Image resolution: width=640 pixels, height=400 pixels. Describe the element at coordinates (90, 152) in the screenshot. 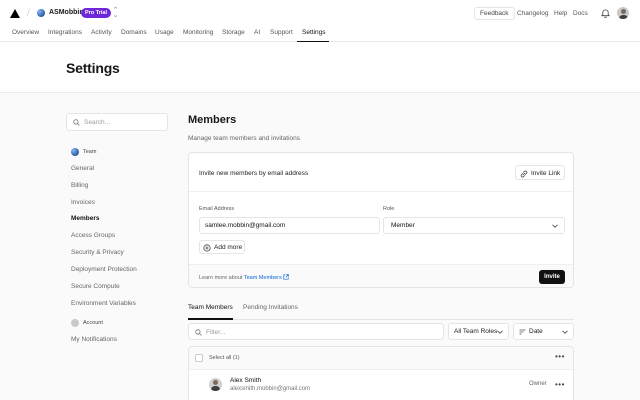

I see `team-section-label: Team` at that location.